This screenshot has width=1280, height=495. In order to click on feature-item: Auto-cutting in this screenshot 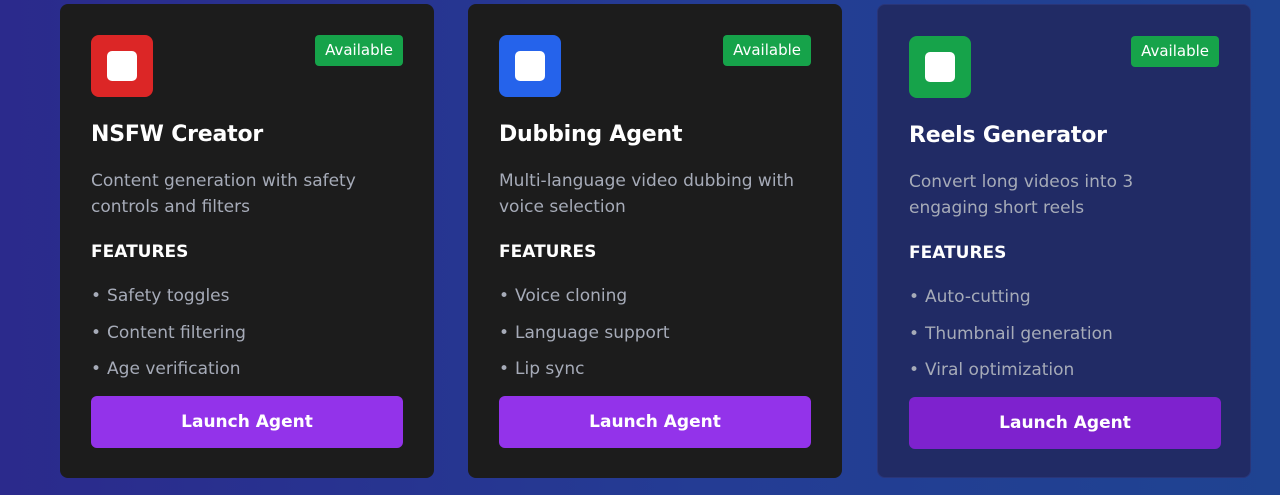, I will do `click(1011, 297)`.